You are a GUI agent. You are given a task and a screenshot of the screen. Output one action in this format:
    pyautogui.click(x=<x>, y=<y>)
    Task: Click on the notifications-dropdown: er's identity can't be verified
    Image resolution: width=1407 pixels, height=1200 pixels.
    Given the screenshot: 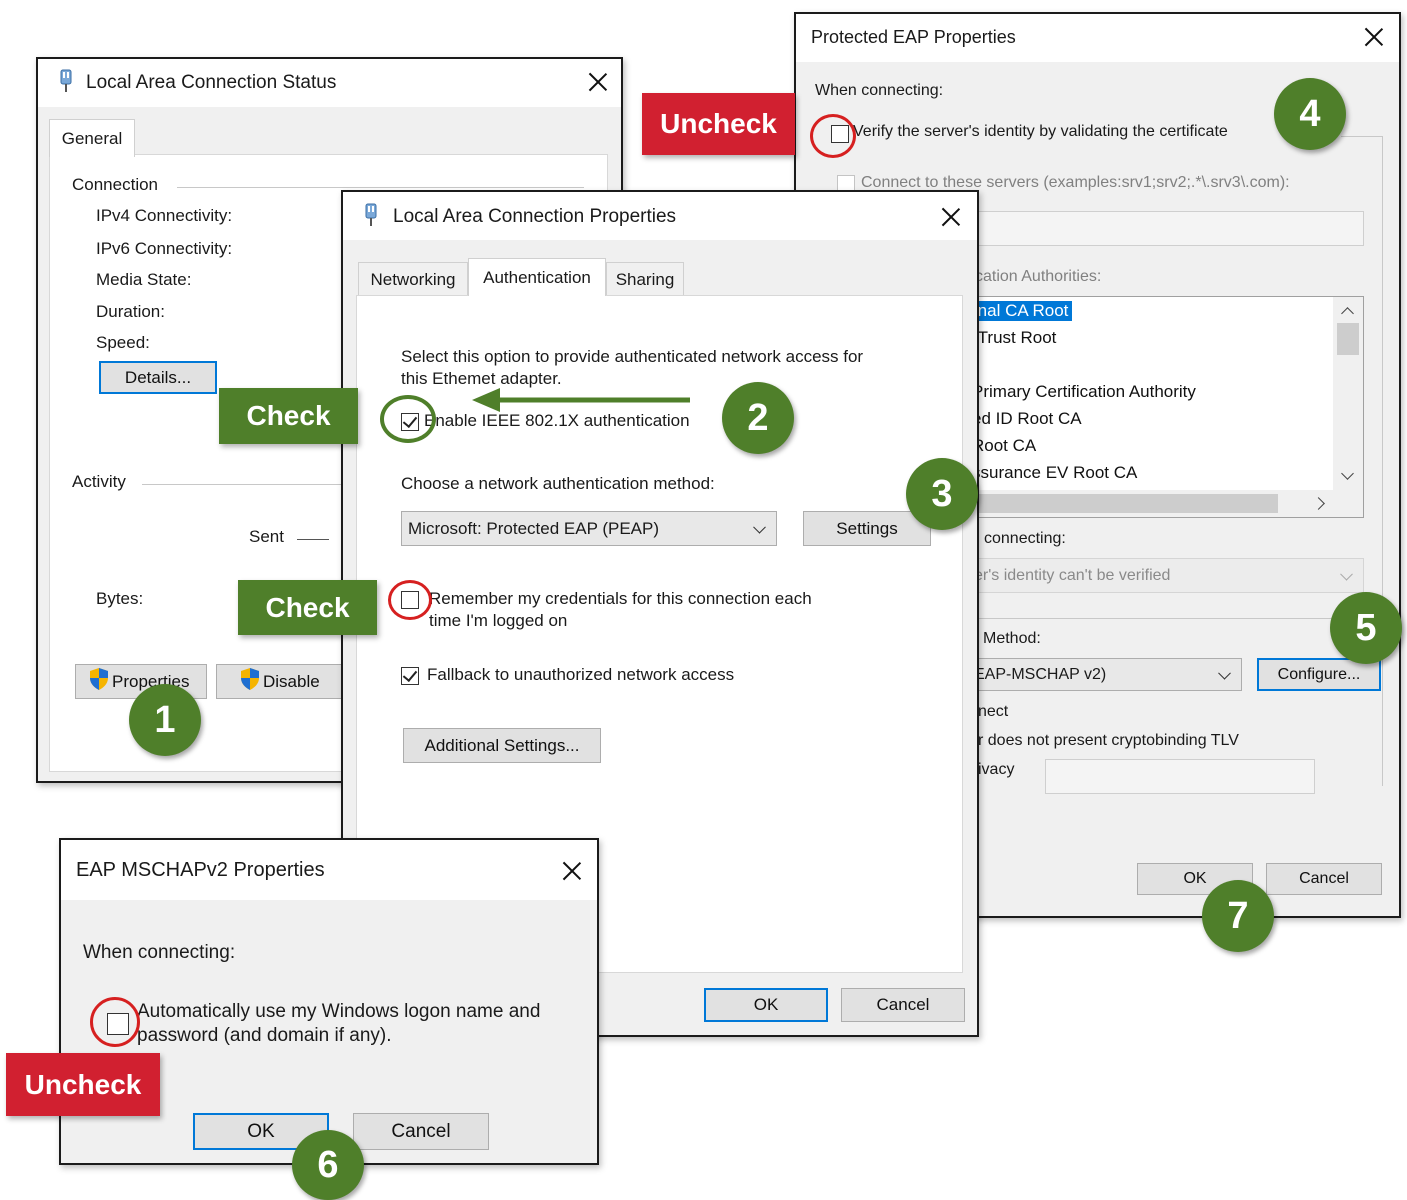 What is the action you would take?
    pyautogui.click(x=1165, y=575)
    